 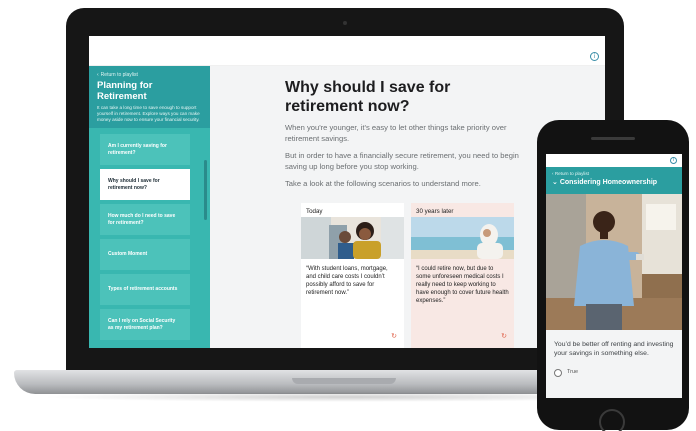 What do you see at coordinates (119, 75) in the screenshot?
I see `back-link-label: Return to playlist` at bounding box center [119, 75].